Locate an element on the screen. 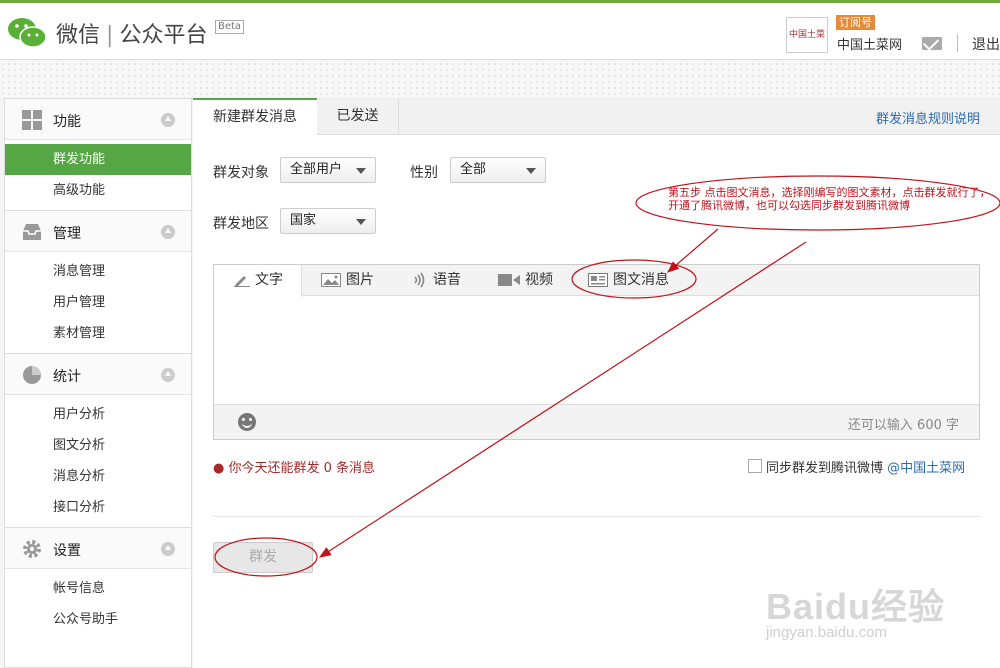  sync-label: 同步群发到腾讯微博 is located at coordinates (825, 468).